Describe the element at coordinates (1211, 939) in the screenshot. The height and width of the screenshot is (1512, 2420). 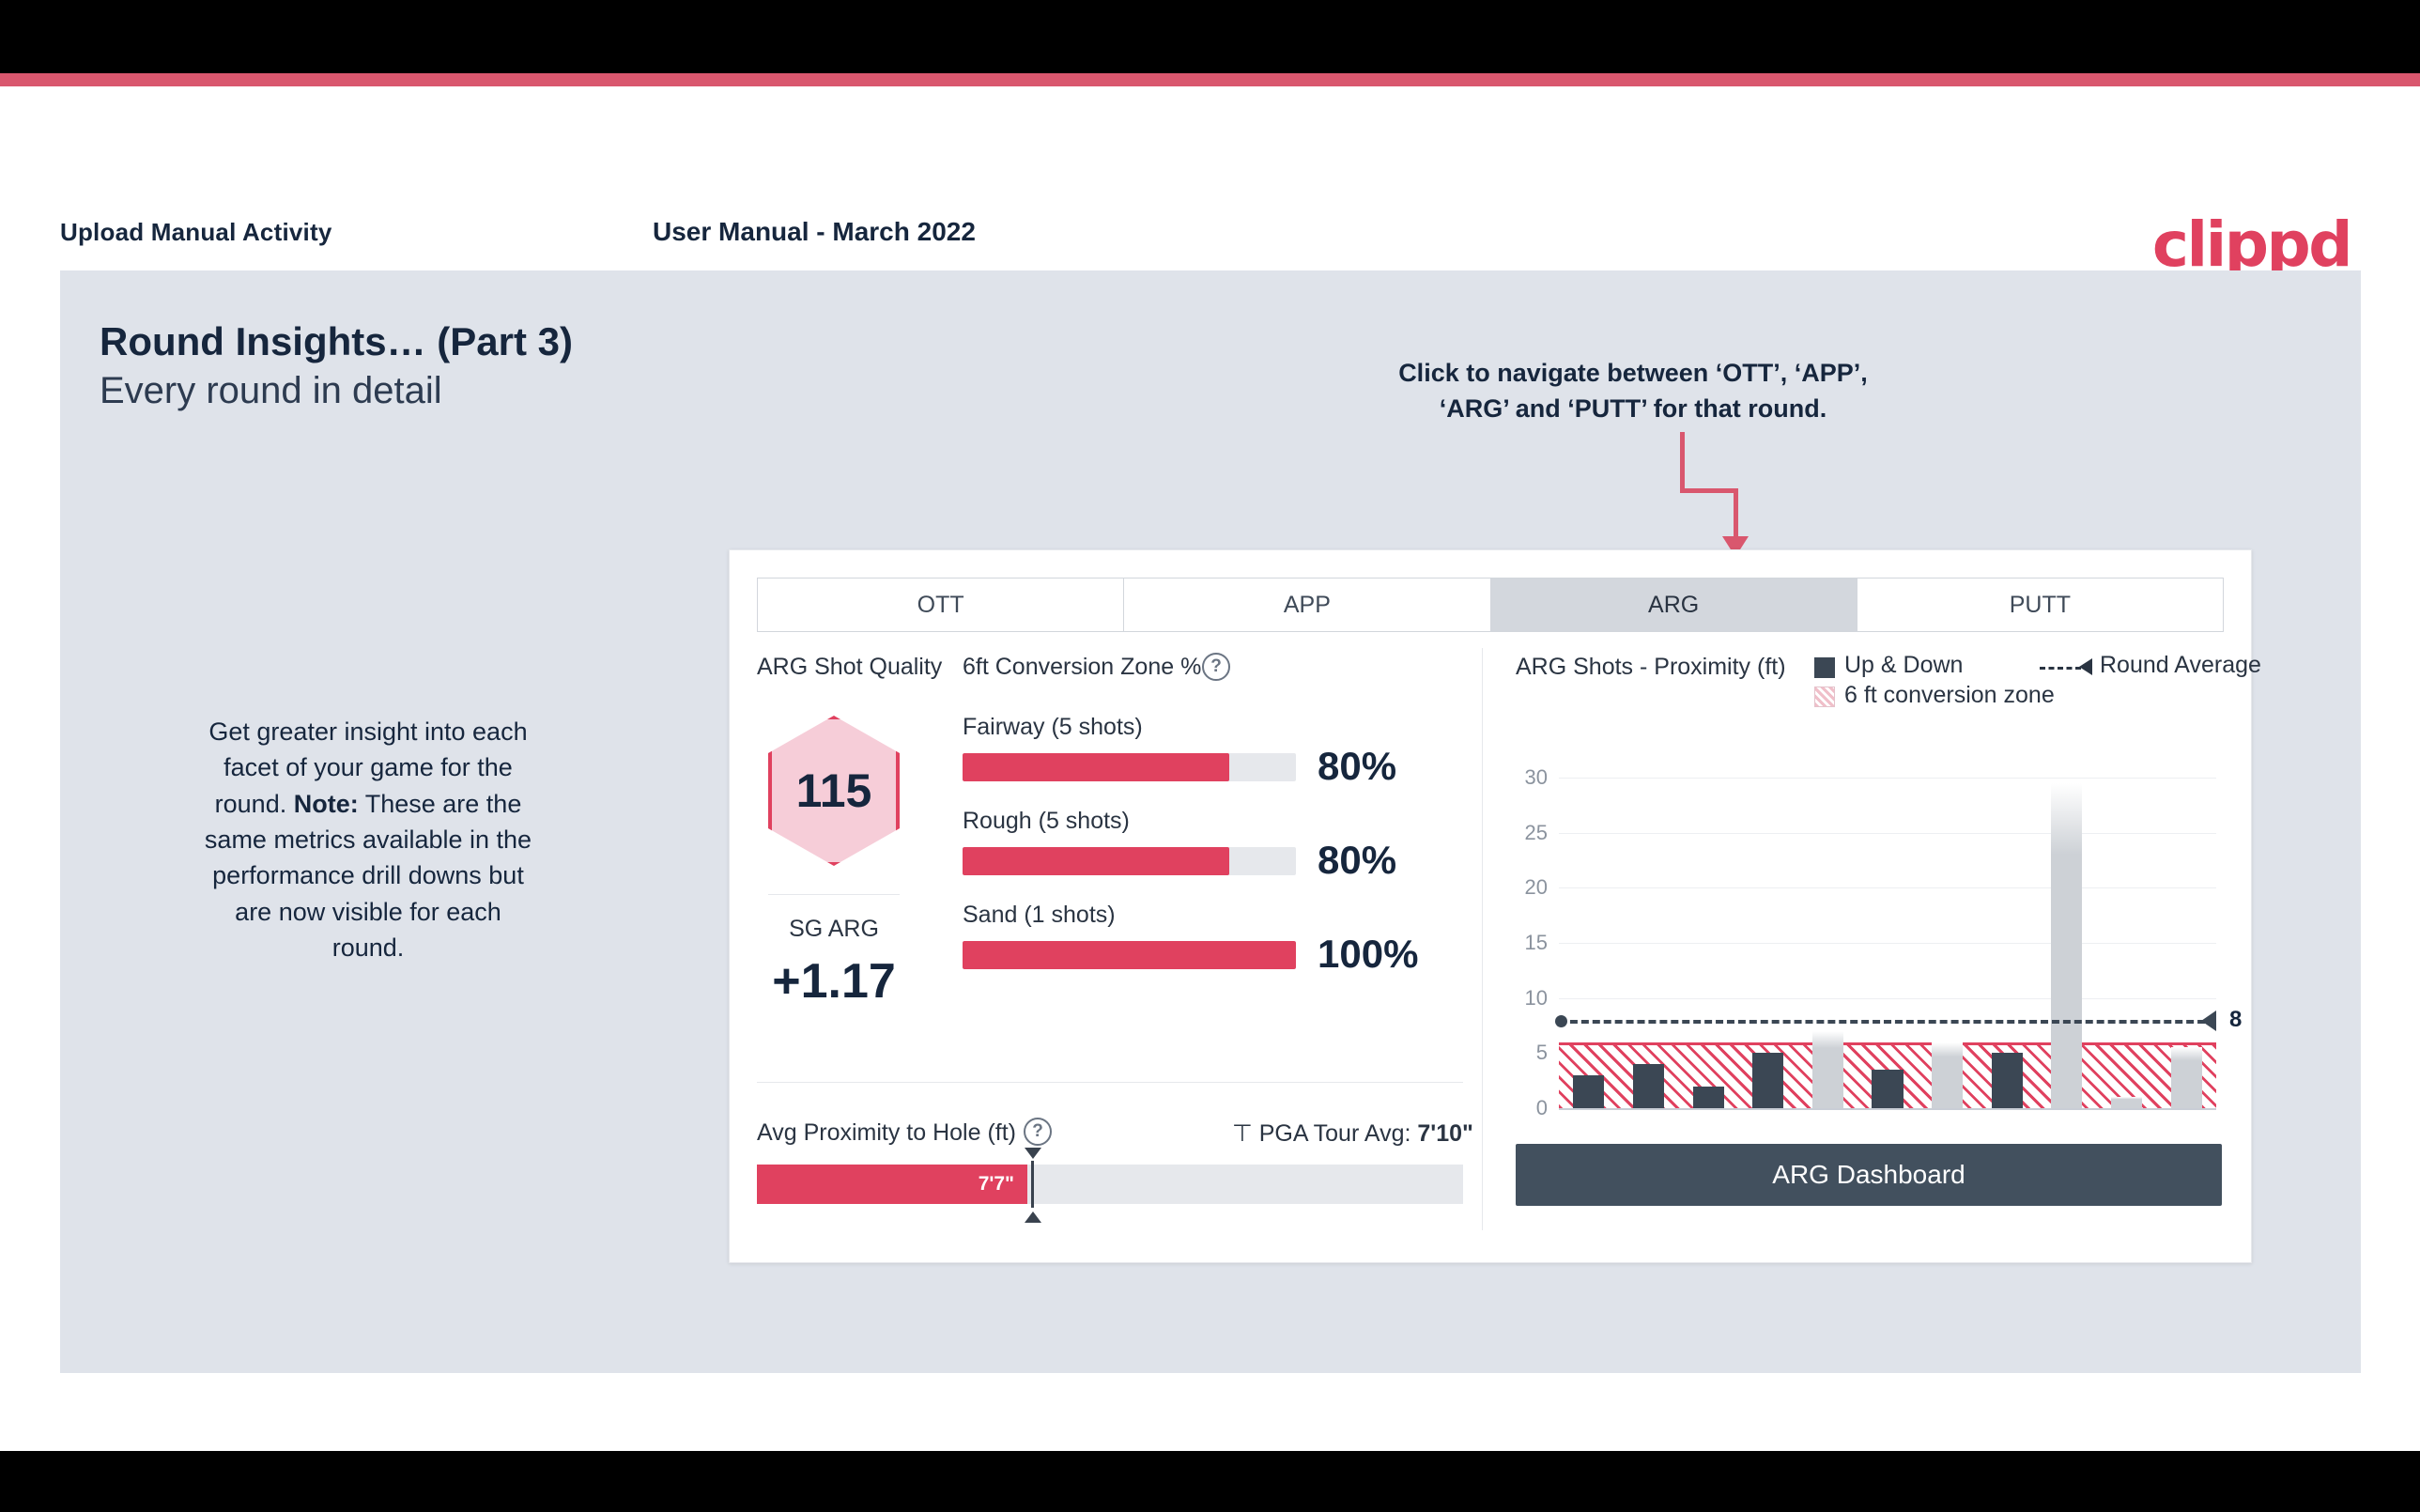
I see `conversion-row: Sand (1 shots) 100%` at that location.